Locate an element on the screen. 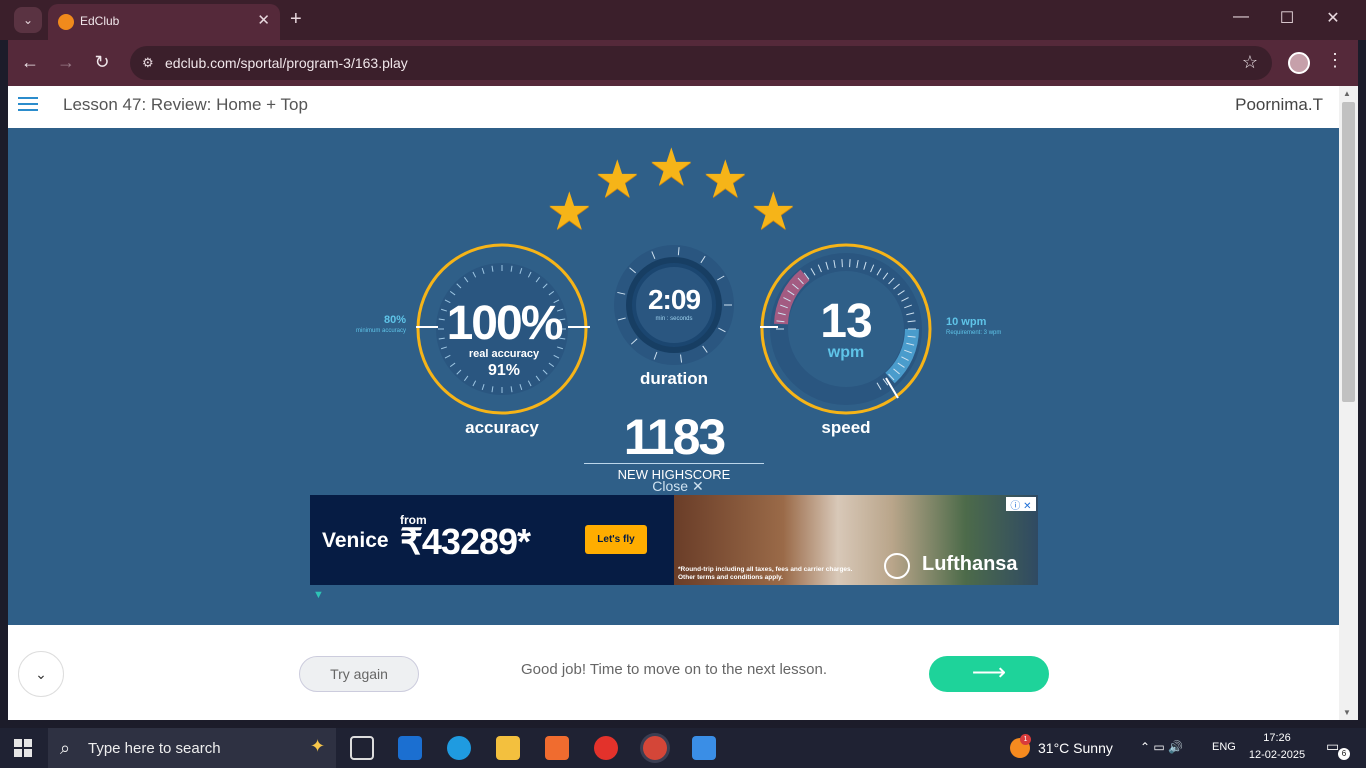  site-info-icon: ⚙ is located at coordinates (150, 63).